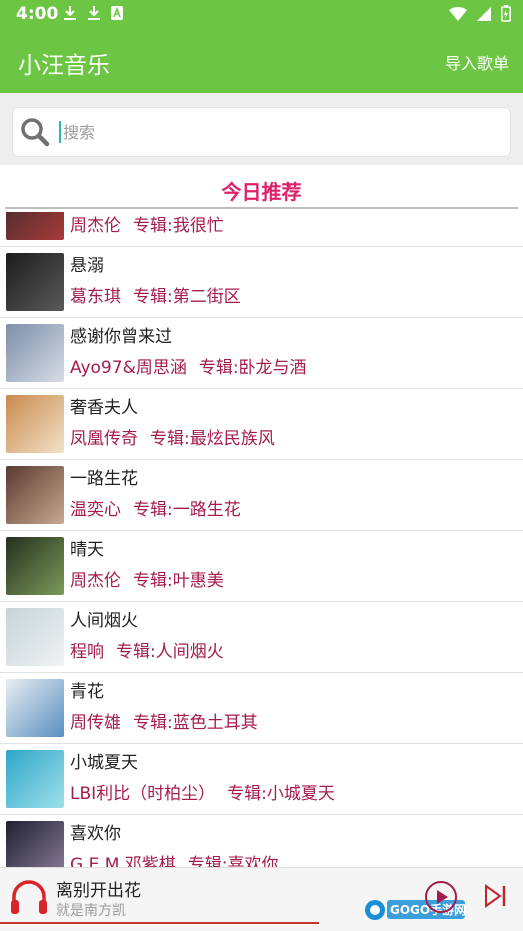  What do you see at coordinates (98, 891) in the screenshot?
I see `now-playing-title: 离别开出花` at bounding box center [98, 891].